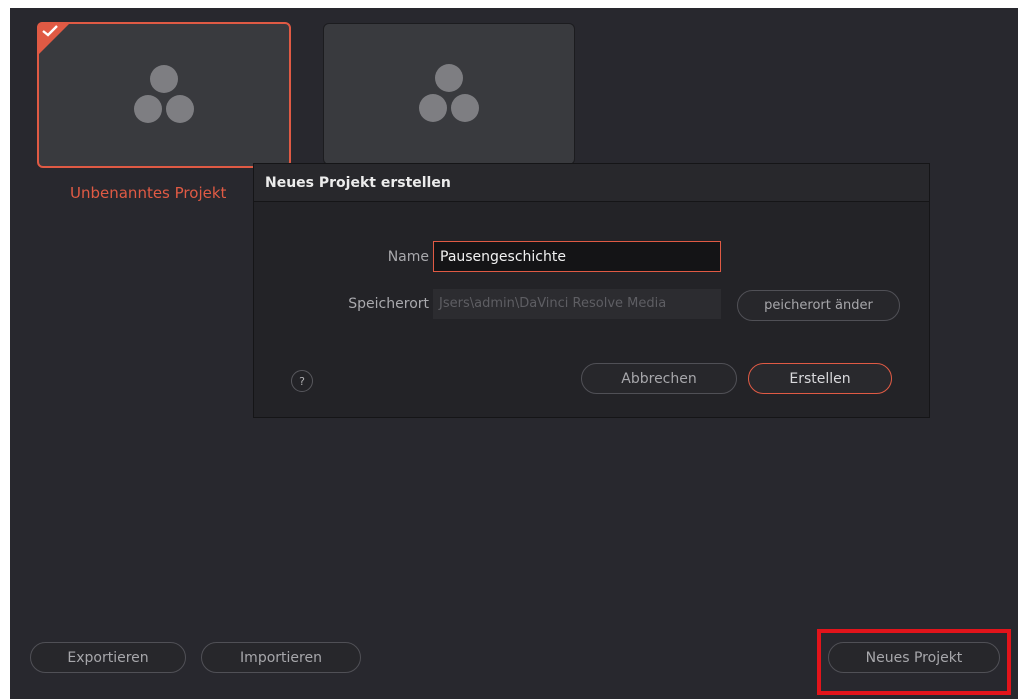  I want to click on checkmark-icon, so click(50, 31).